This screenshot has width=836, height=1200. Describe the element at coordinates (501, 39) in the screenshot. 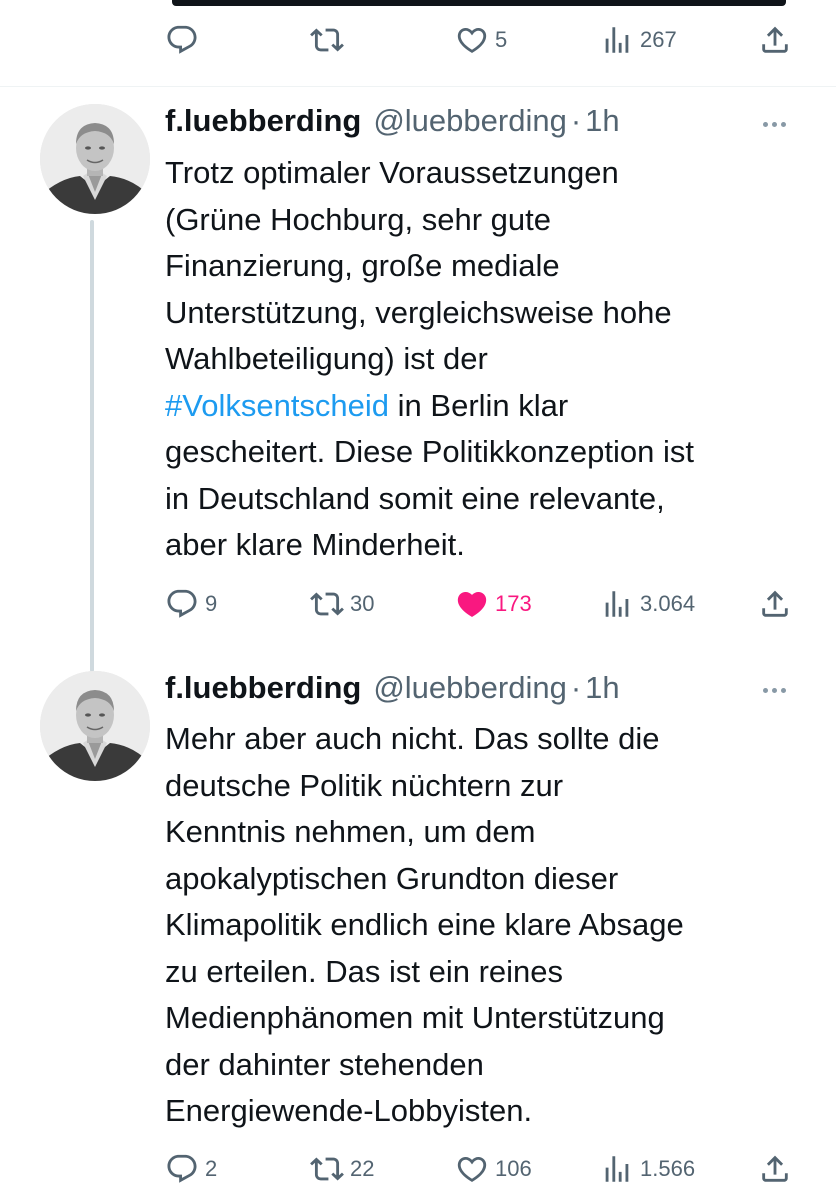

I see `like-count: 5` at that location.